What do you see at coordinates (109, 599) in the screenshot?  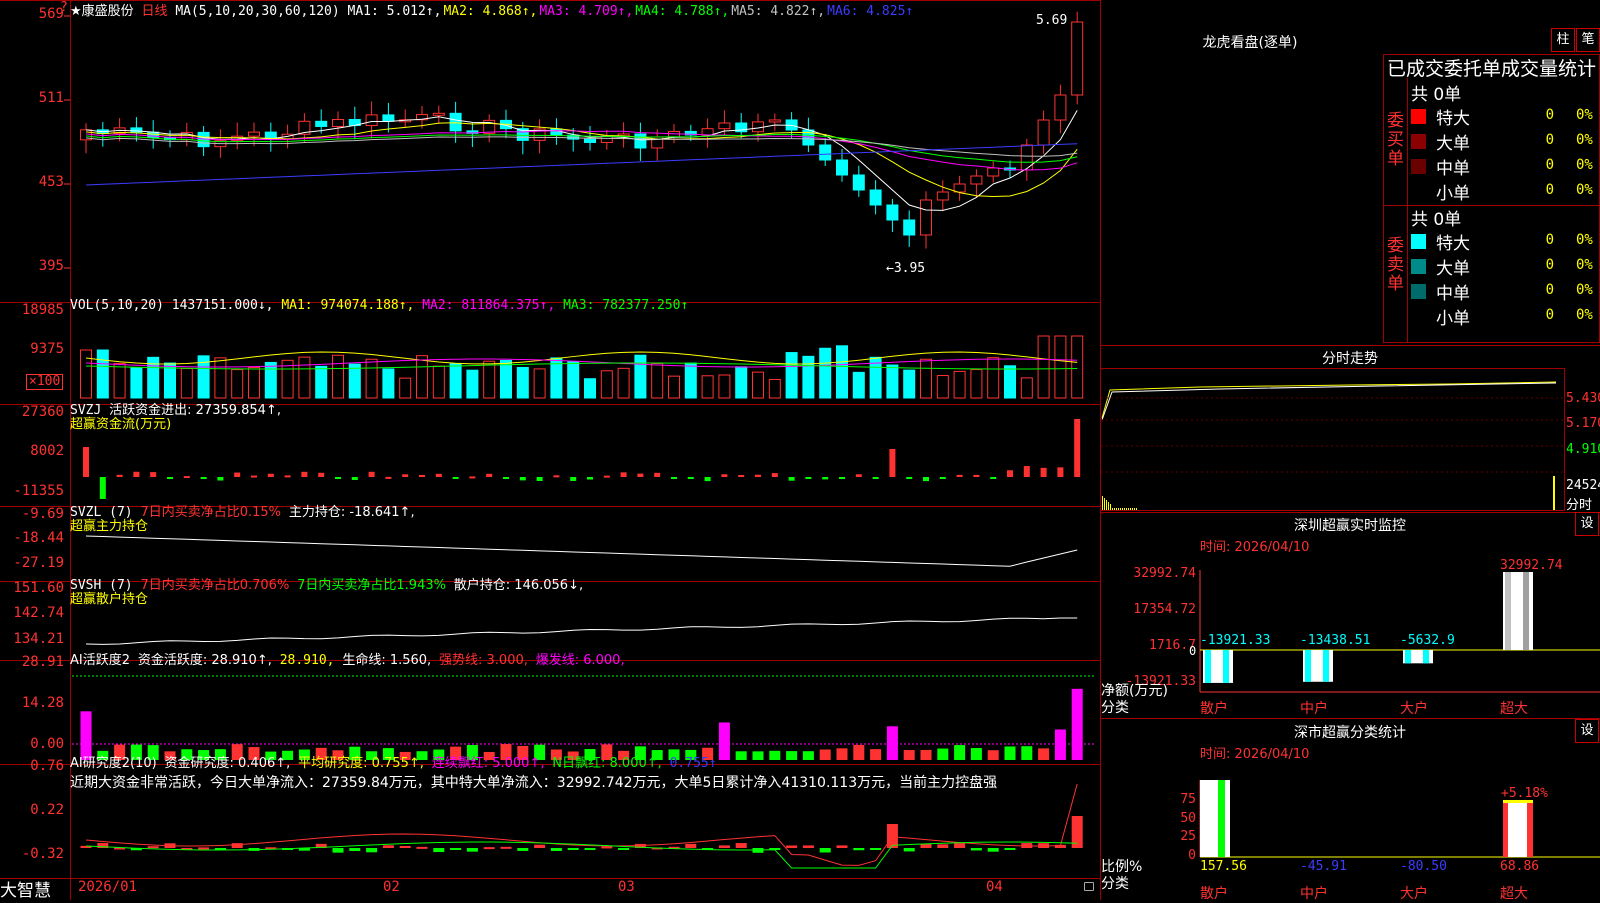 I see `svsh-subtitle: 超赢散户持仓` at bounding box center [109, 599].